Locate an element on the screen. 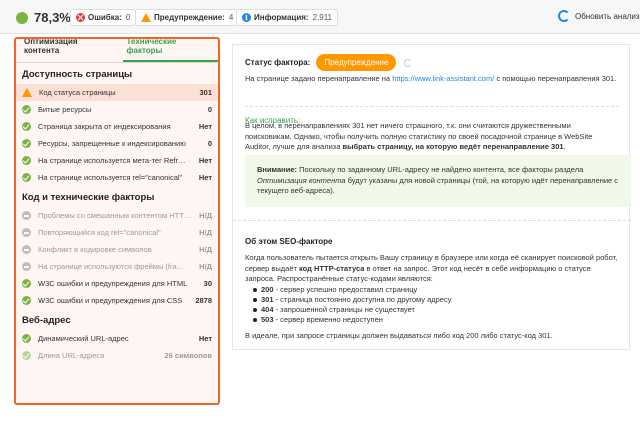  section-divider is located at coordinates (432, 220).